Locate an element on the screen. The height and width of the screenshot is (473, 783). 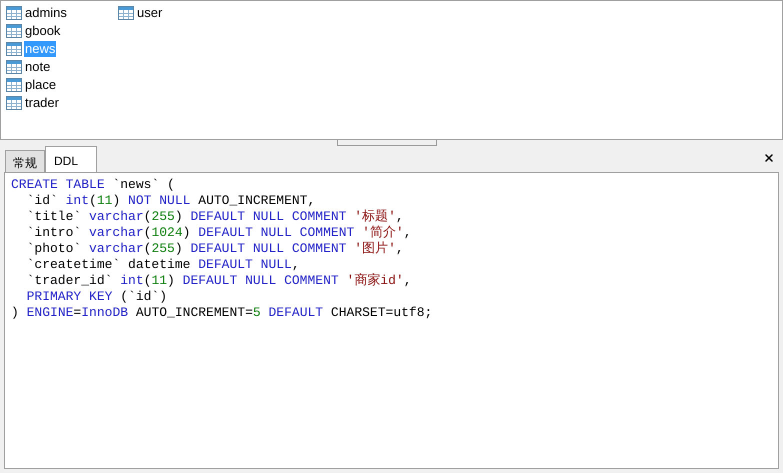
code-line: `photo` varchar(255) DEFAULT NULL COMMENT '图片', is located at coordinates (215, 249).